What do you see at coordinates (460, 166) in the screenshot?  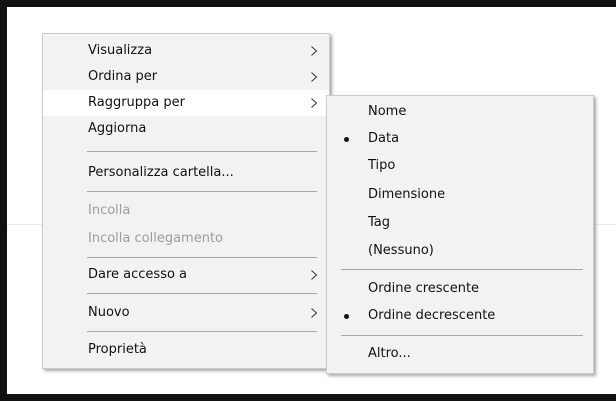 I see `submenu-item-tipo: Tipo` at bounding box center [460, 166].